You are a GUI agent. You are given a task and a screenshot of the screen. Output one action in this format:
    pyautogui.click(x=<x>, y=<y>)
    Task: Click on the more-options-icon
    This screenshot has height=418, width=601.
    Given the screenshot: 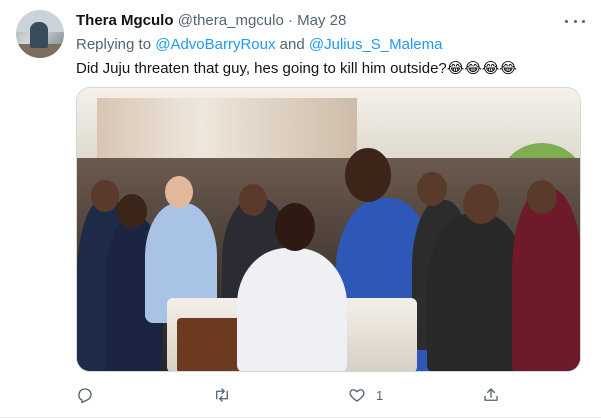 What is the action you would take?
    pyautogui.click(x=575, y=21)
    